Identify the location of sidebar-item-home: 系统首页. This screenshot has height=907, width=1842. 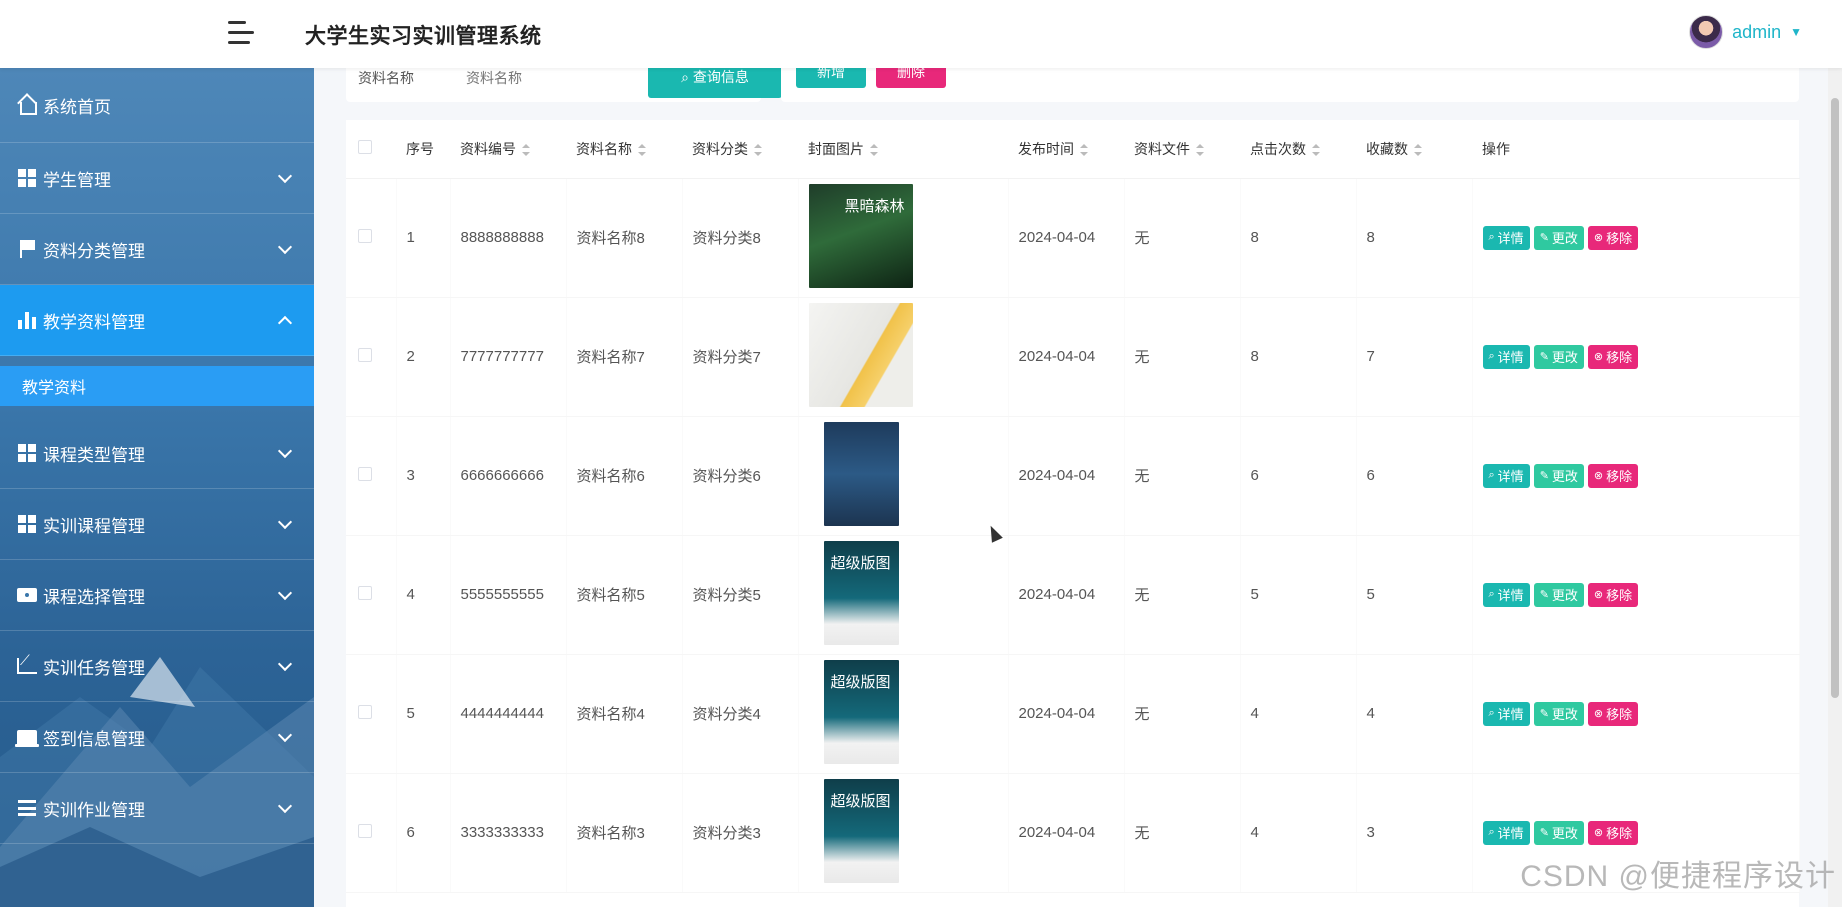
(157, 105).